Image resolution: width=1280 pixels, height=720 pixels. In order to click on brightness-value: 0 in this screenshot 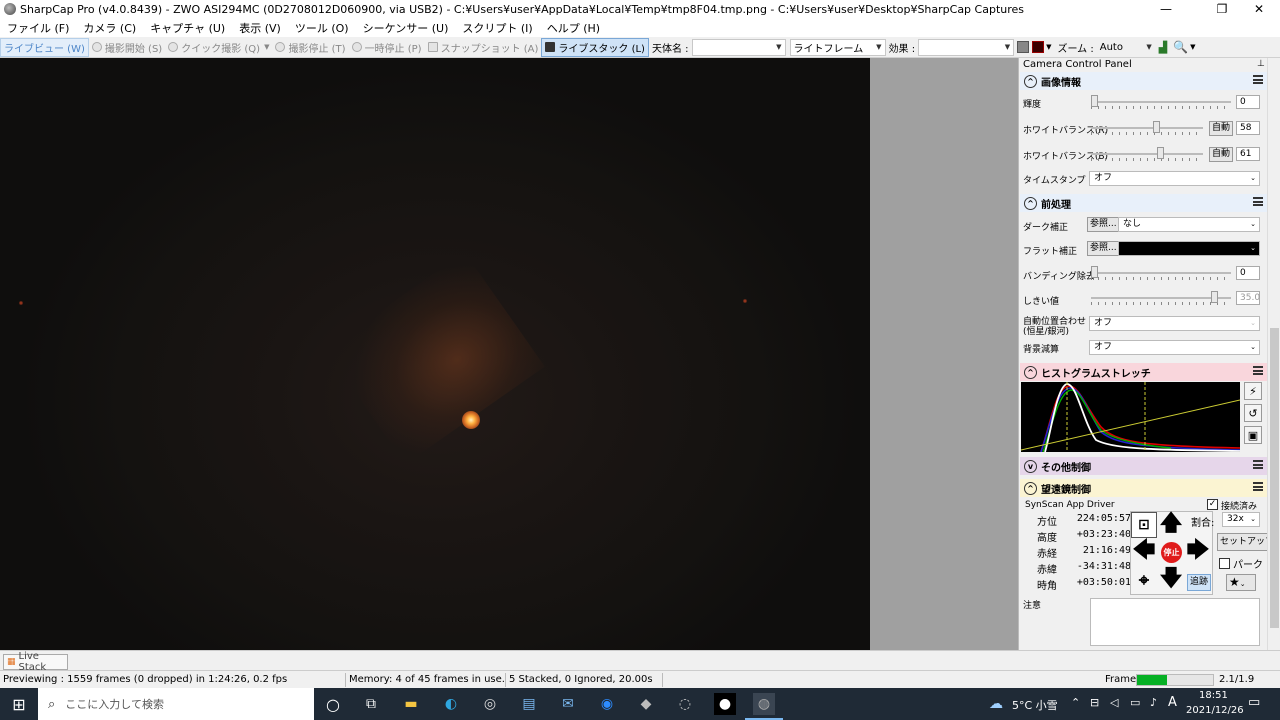, I will do `click(1248, 102)`.